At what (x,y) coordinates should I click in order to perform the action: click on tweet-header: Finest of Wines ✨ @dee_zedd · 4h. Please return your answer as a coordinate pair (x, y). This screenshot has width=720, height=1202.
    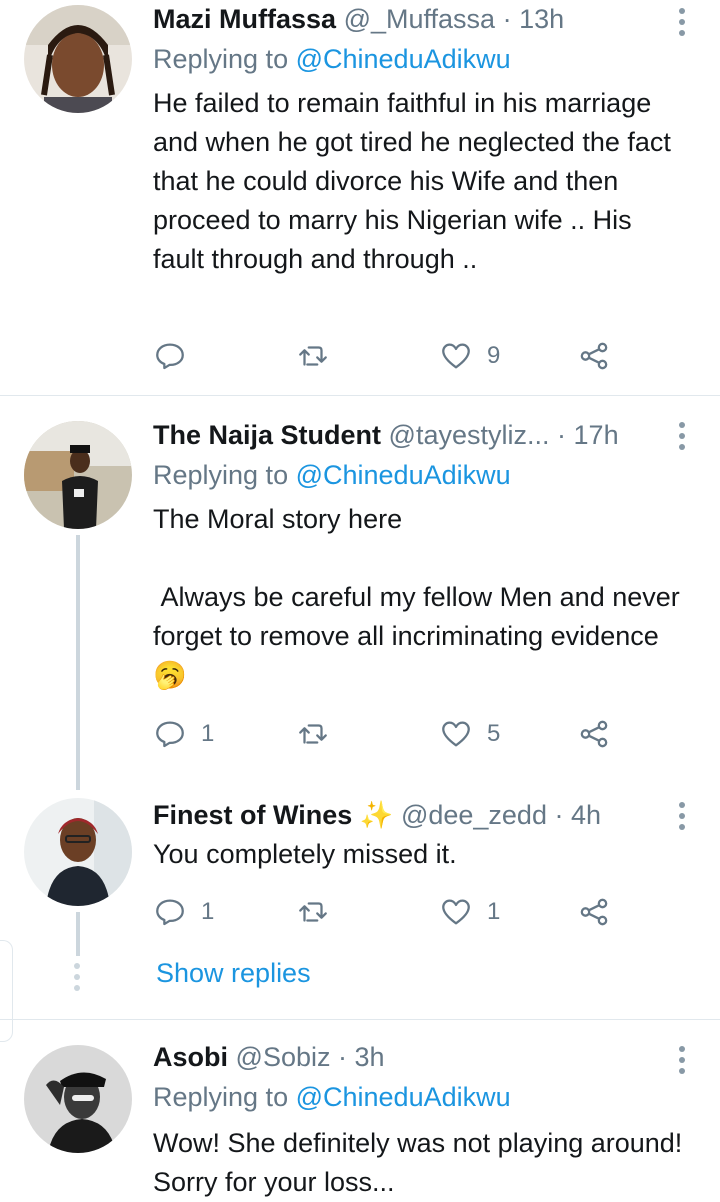
    Looking at the image, I should click on (401, 815).